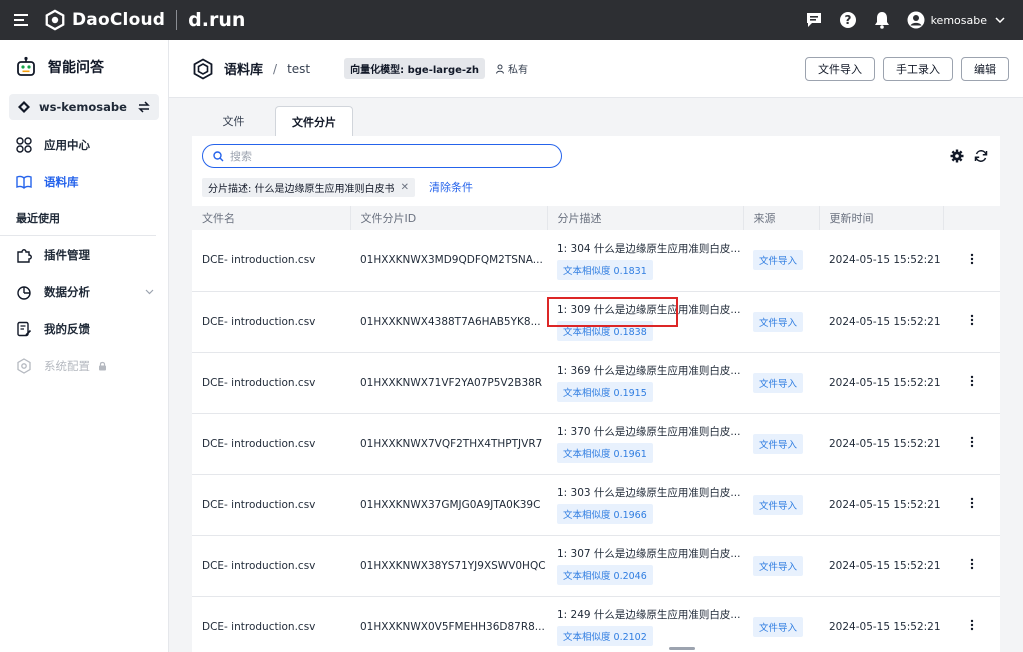 The image size is (1023, 652). I want to click on corpus-icon, so click(203, 68).